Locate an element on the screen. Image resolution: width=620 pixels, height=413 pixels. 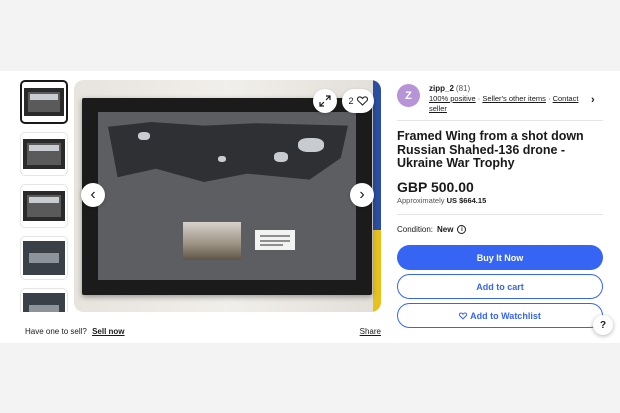
share-link: Share is located at coordinates (370, 331).